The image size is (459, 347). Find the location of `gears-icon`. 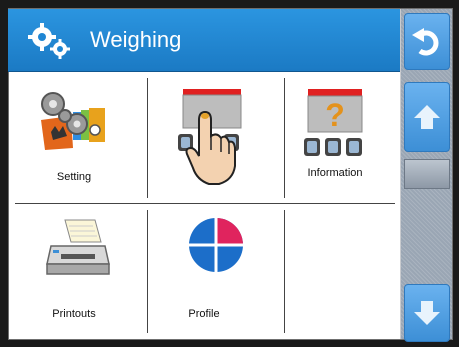

gears-icon is located at coordinates (49, 41).